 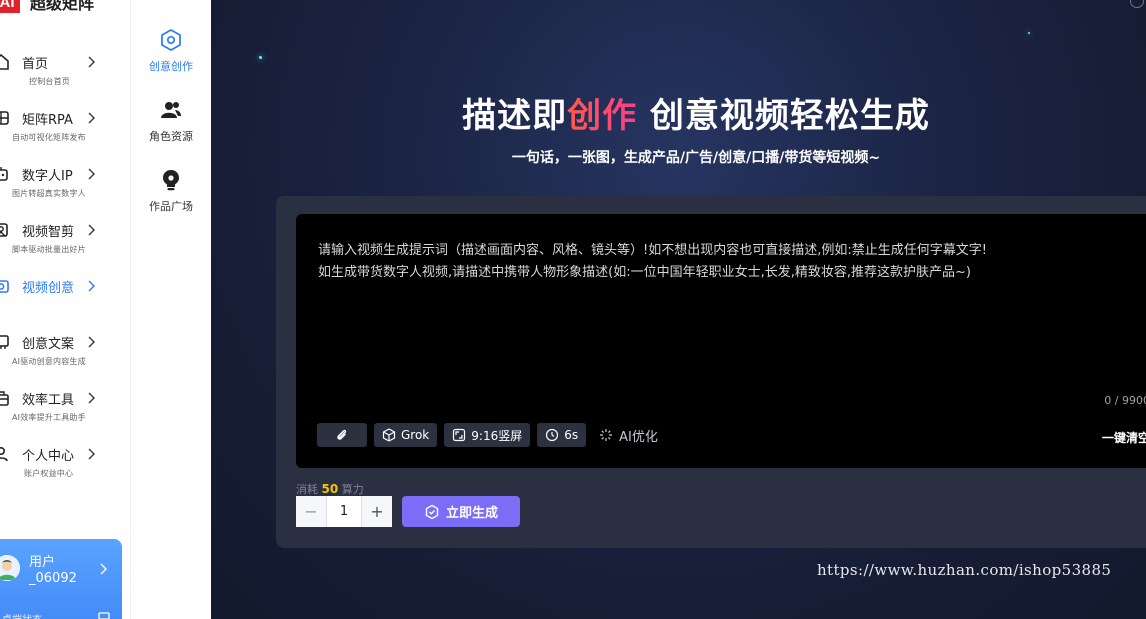 I want to click on model-select: Grok, so click(x=406, y=435).